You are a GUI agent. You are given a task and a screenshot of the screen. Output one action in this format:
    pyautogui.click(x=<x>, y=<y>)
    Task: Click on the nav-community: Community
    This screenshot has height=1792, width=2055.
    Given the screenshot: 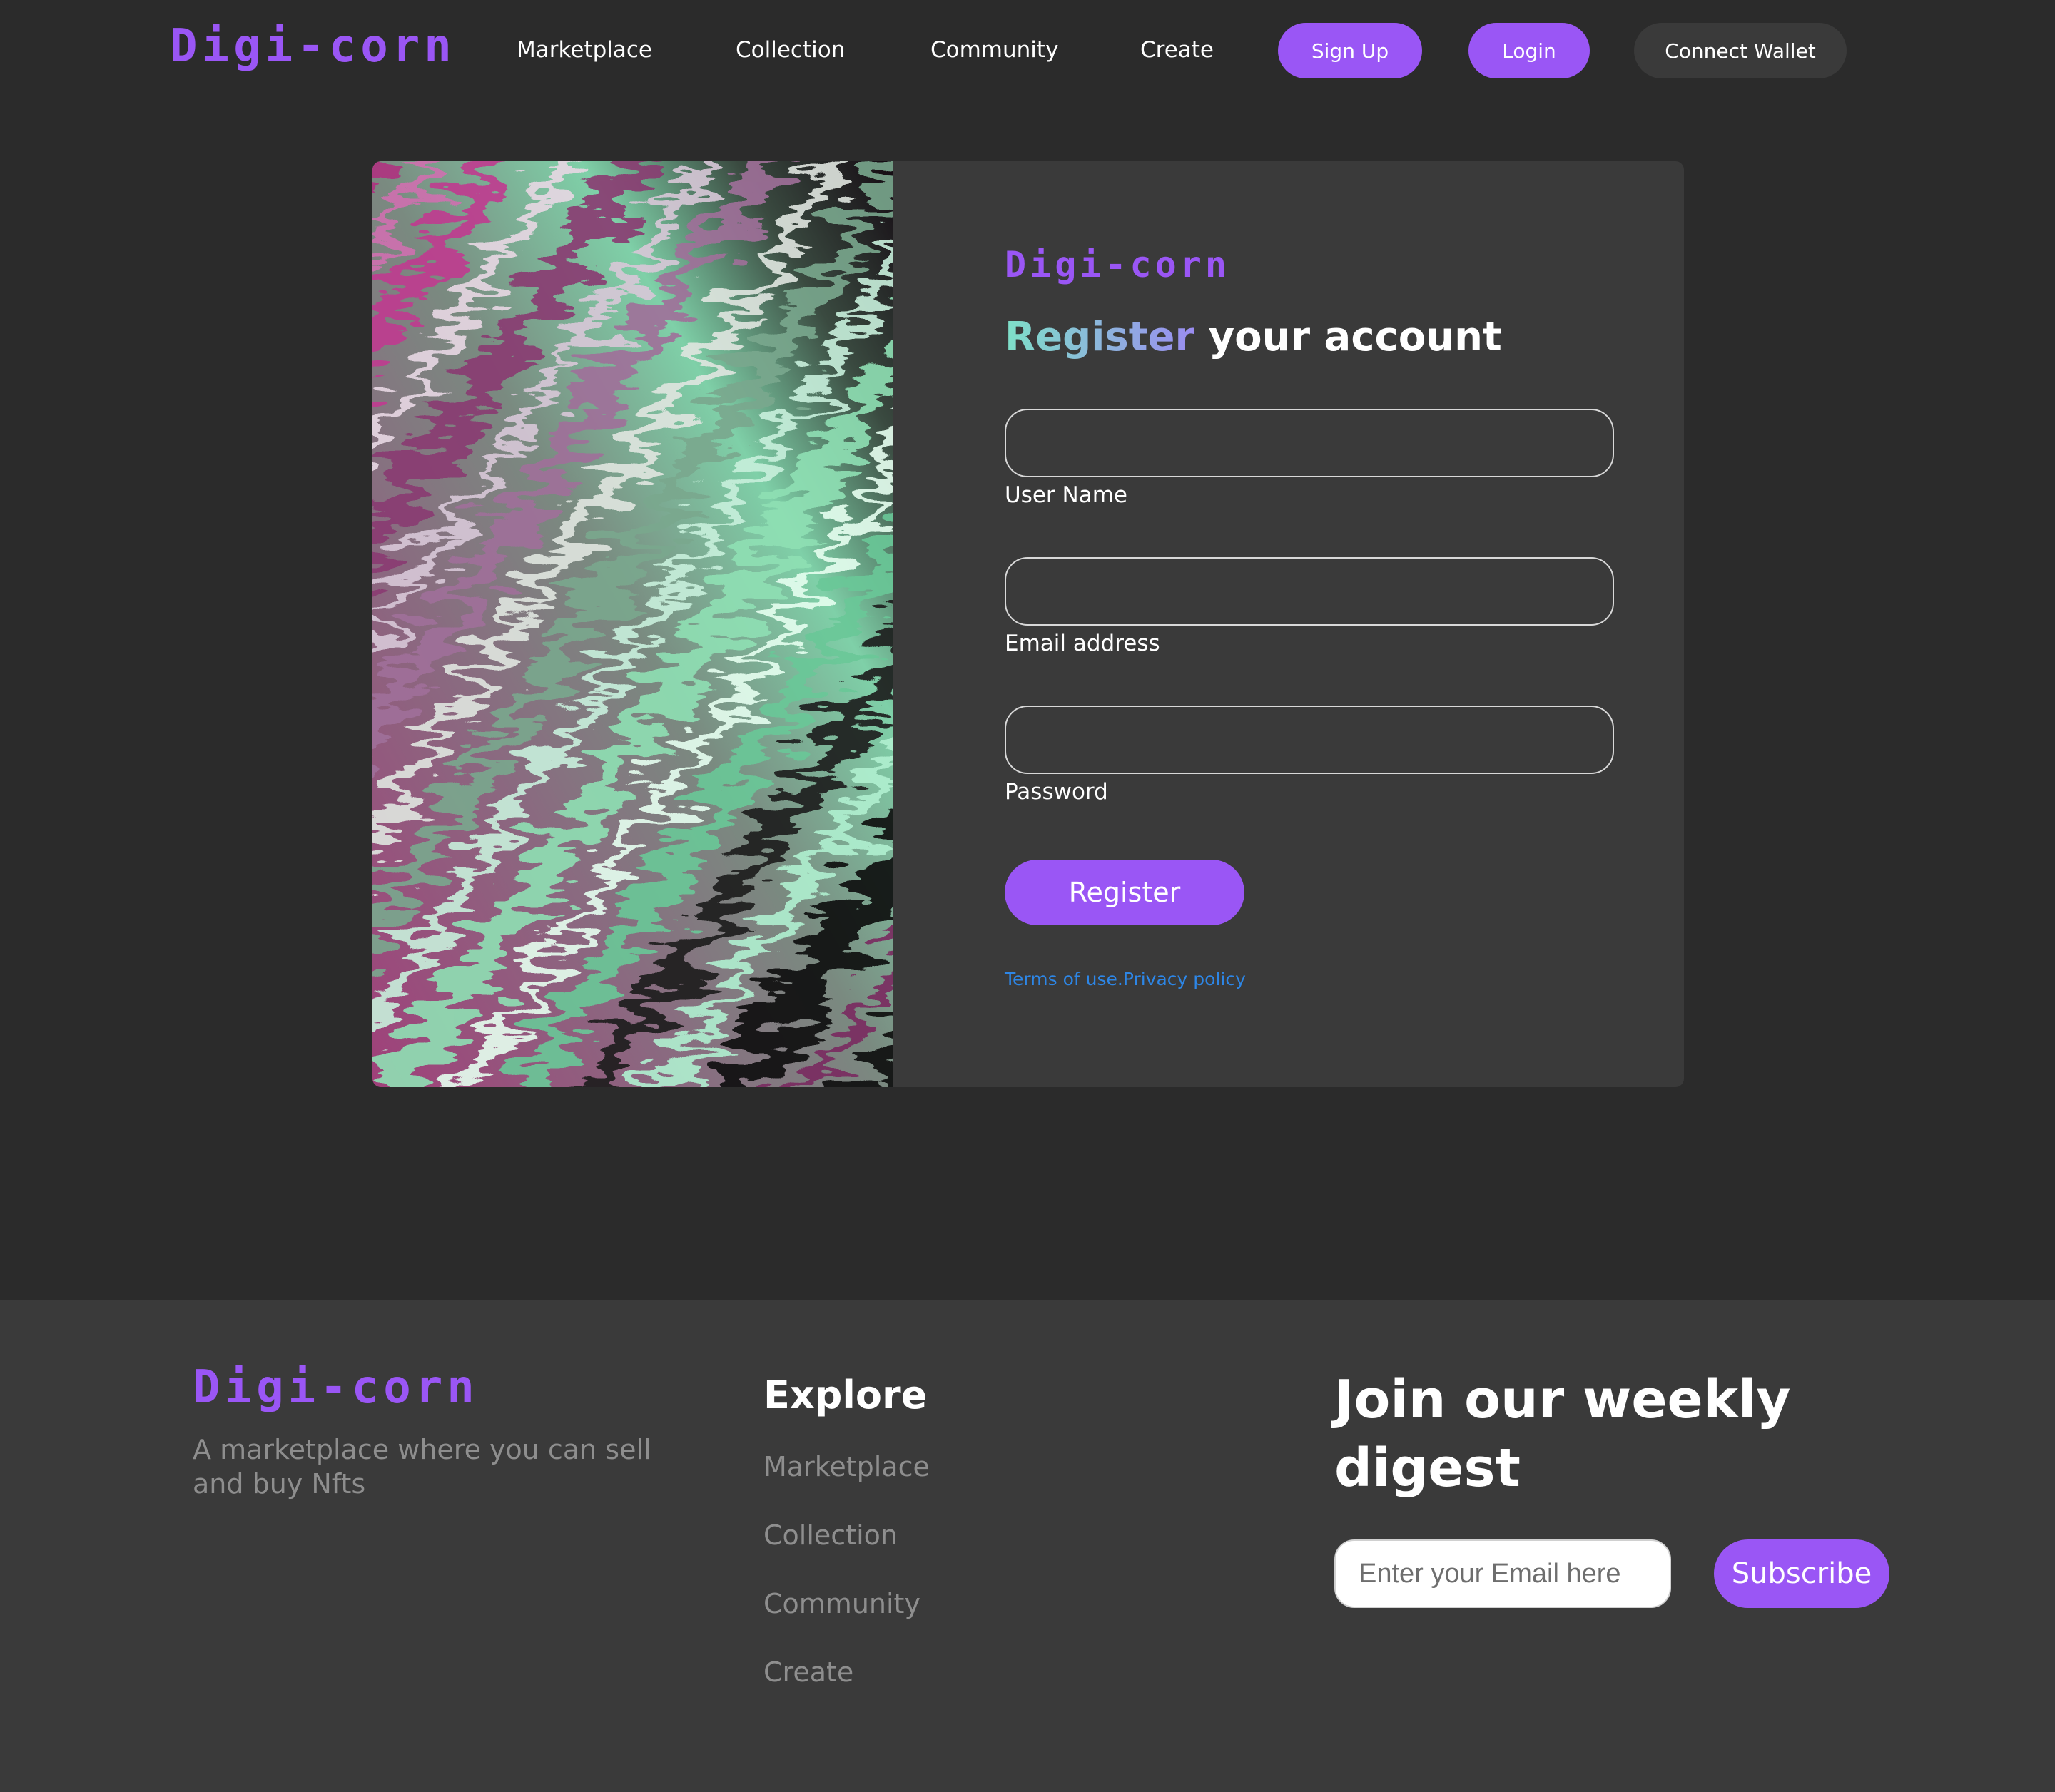 What is the action you would take?
    pyautogui.click(x=994, y=50)
    